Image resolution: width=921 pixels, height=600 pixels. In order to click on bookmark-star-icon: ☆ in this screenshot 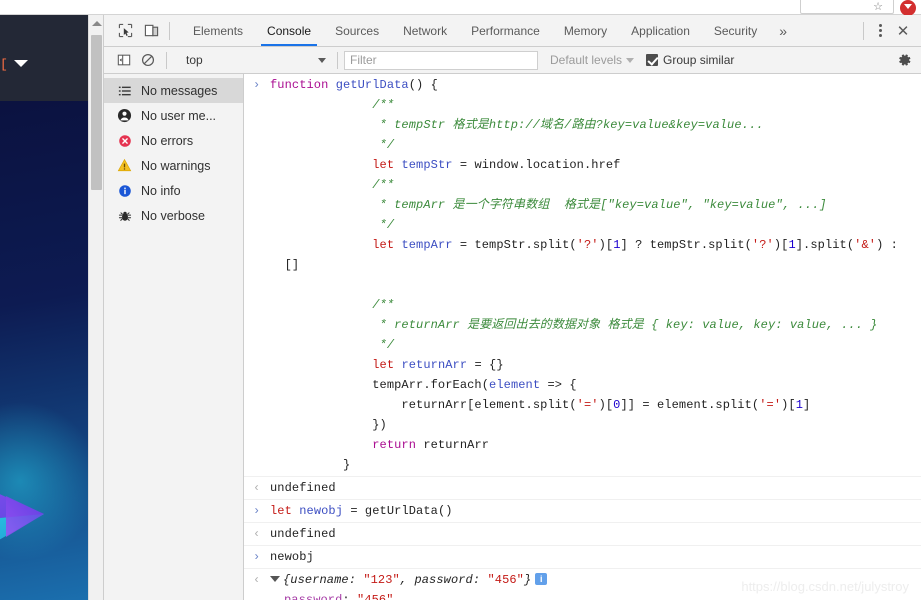, I will do `click(878, 7)`.